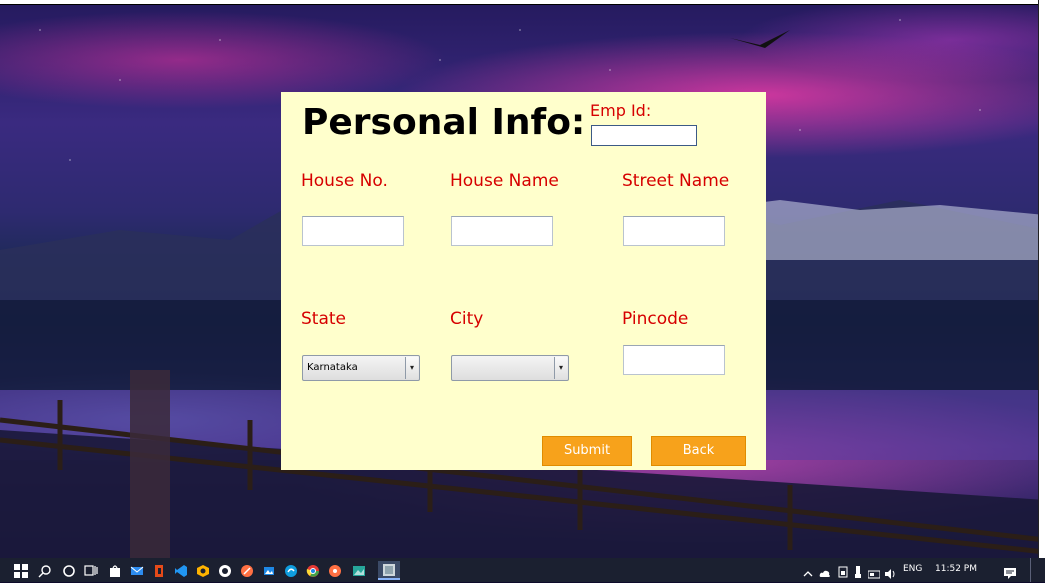  What do you see at coordinates (587, 451) in the screenshot?
I see `submit-button: Submit` at bounding box center [587, 451].